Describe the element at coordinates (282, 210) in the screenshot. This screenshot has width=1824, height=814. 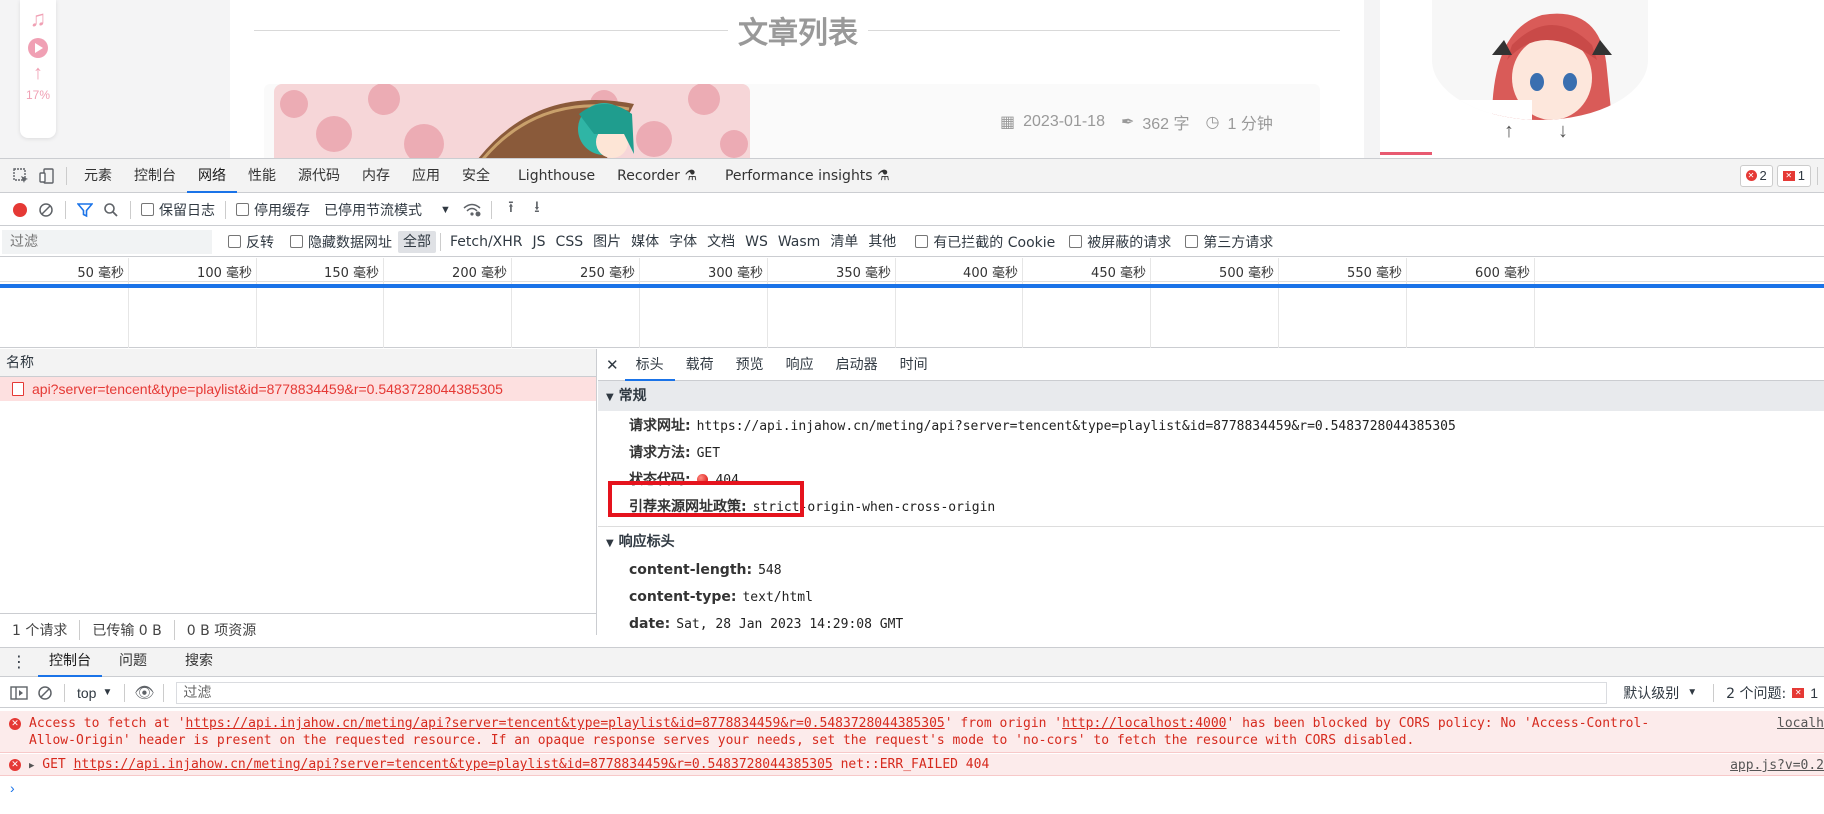
I see `disable-cache-label: 停用缓存` at that location.